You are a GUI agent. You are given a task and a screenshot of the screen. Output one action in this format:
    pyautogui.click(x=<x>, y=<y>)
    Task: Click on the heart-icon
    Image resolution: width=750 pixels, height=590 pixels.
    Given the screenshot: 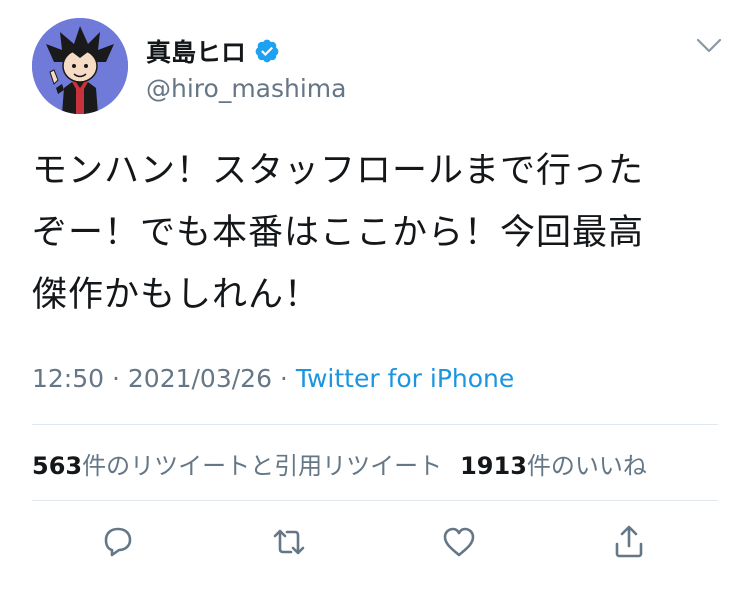 What is the action you would take?
    pyautogui.click(x=459, y=542)
    